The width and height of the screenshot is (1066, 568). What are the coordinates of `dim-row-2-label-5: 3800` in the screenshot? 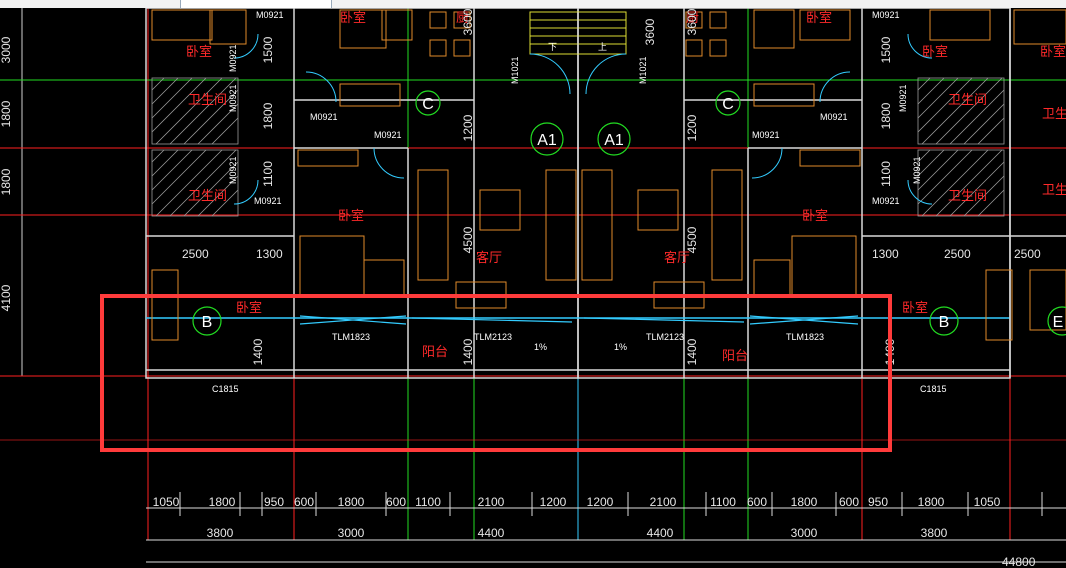 It's located at (934, 533).